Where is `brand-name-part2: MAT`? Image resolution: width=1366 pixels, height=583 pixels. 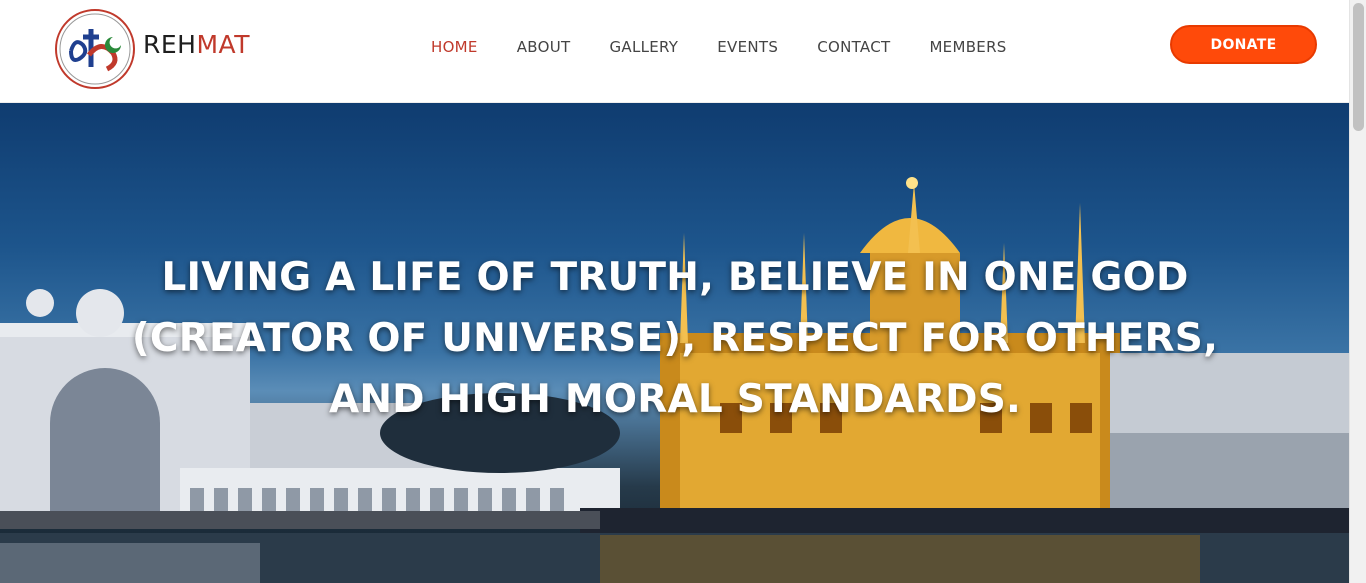 brand-name-part2: MAT is located at coordinates (223, 44).